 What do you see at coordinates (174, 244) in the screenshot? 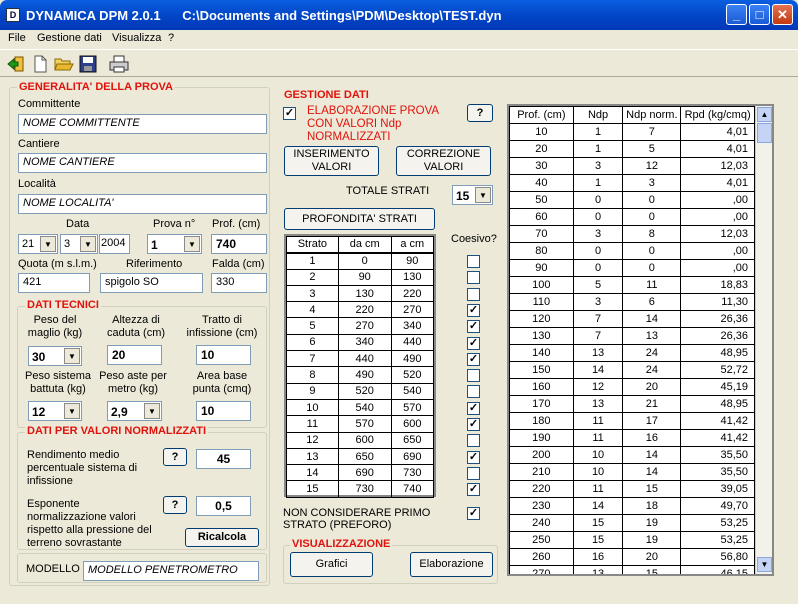
I see `prova-select: 1 ▼` at bounding box center [174, 244].